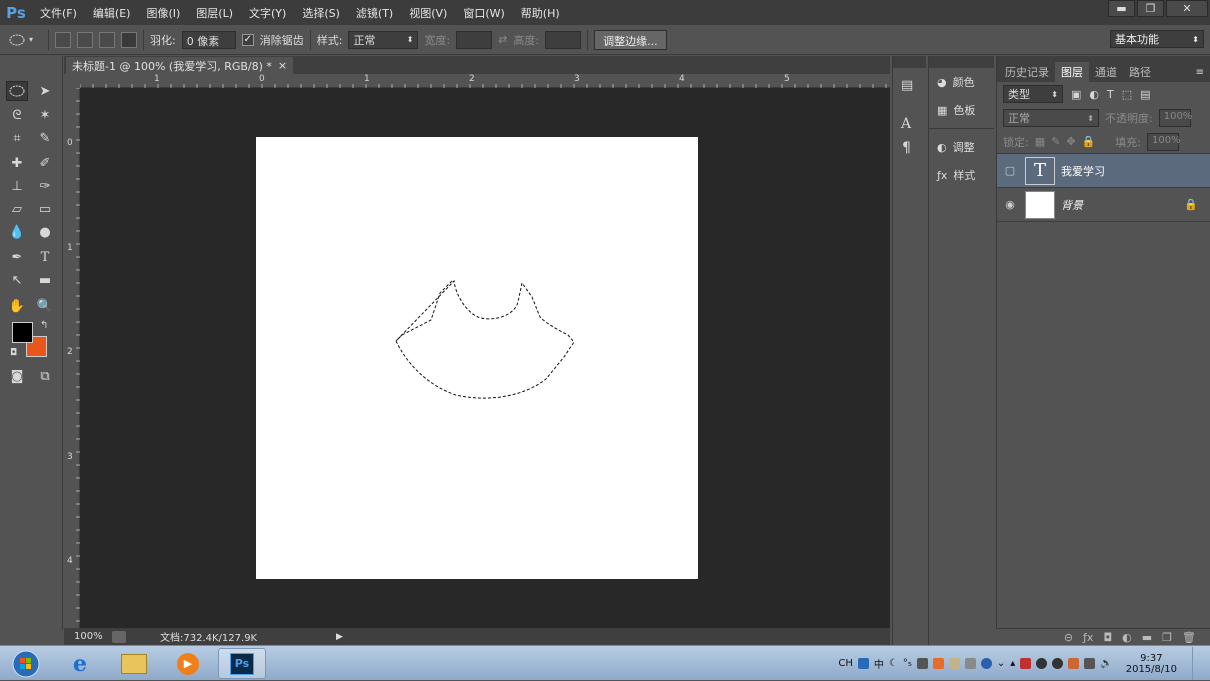 The image size is (1210, 681). I want to click on layer-row-text: ▢ T 我爱学习, so click(1103, 171).